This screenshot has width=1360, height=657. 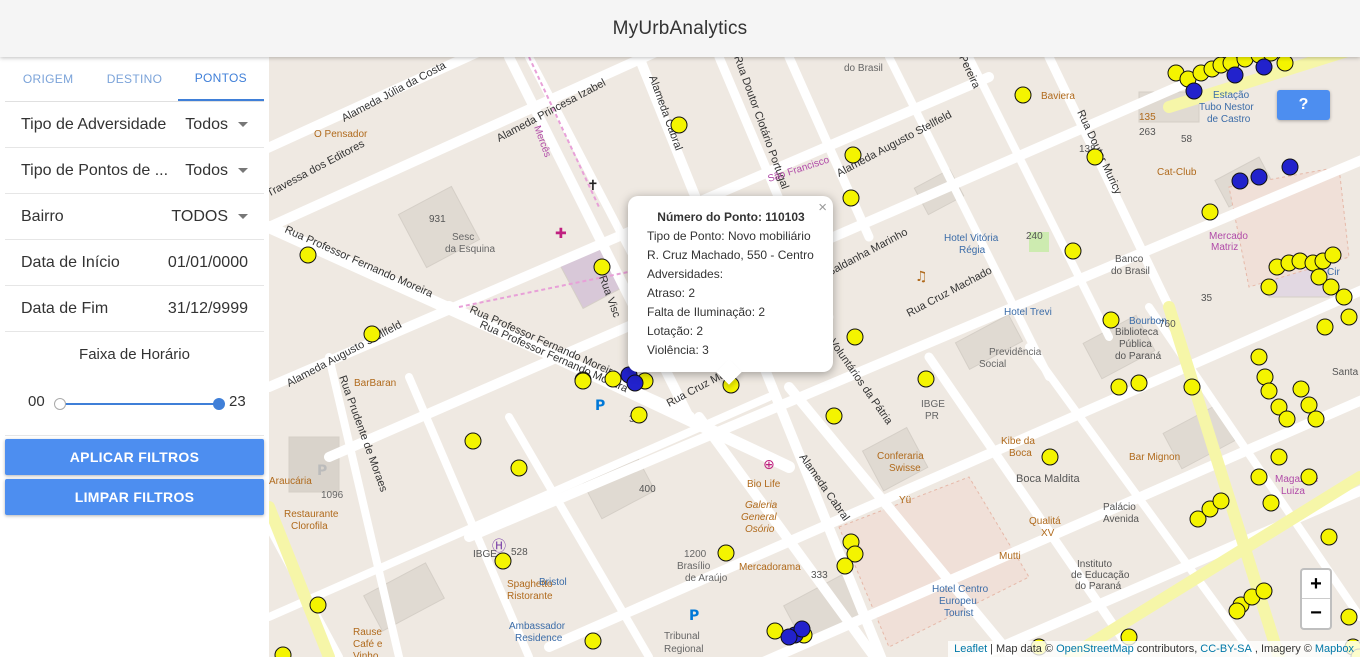 What do you see at coordinates (1303, 105) in the screenshot?
I see `help-button: ?` at bounding box center [1303, 105].